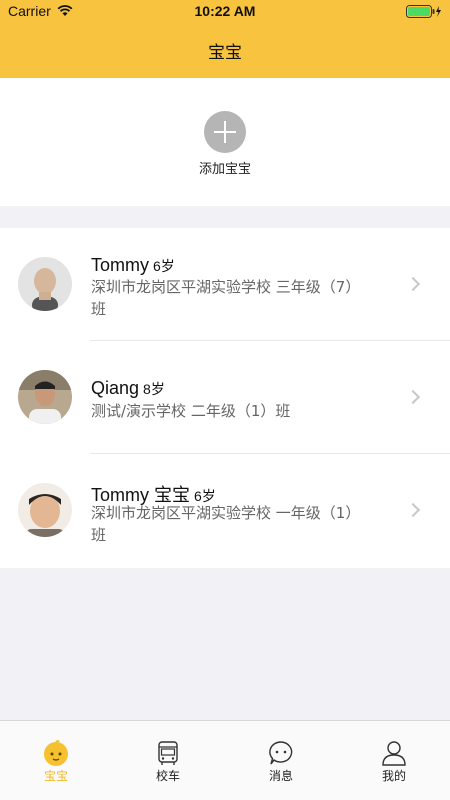 The width and height of the screenshot is (450, 800). Describe the element at coordinates (225, 132) in the screenshot. I see `plus-icon` at that location.